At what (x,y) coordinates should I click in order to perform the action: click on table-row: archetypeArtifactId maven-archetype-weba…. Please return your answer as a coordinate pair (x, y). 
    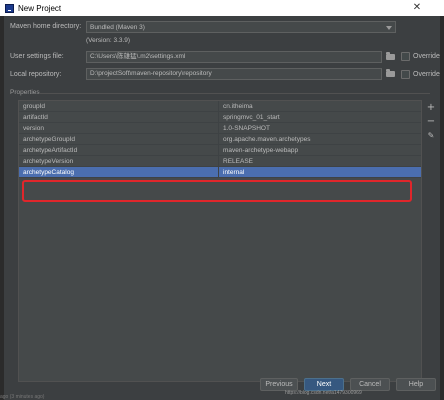
    Looking at the image, I should click on (220, 150).